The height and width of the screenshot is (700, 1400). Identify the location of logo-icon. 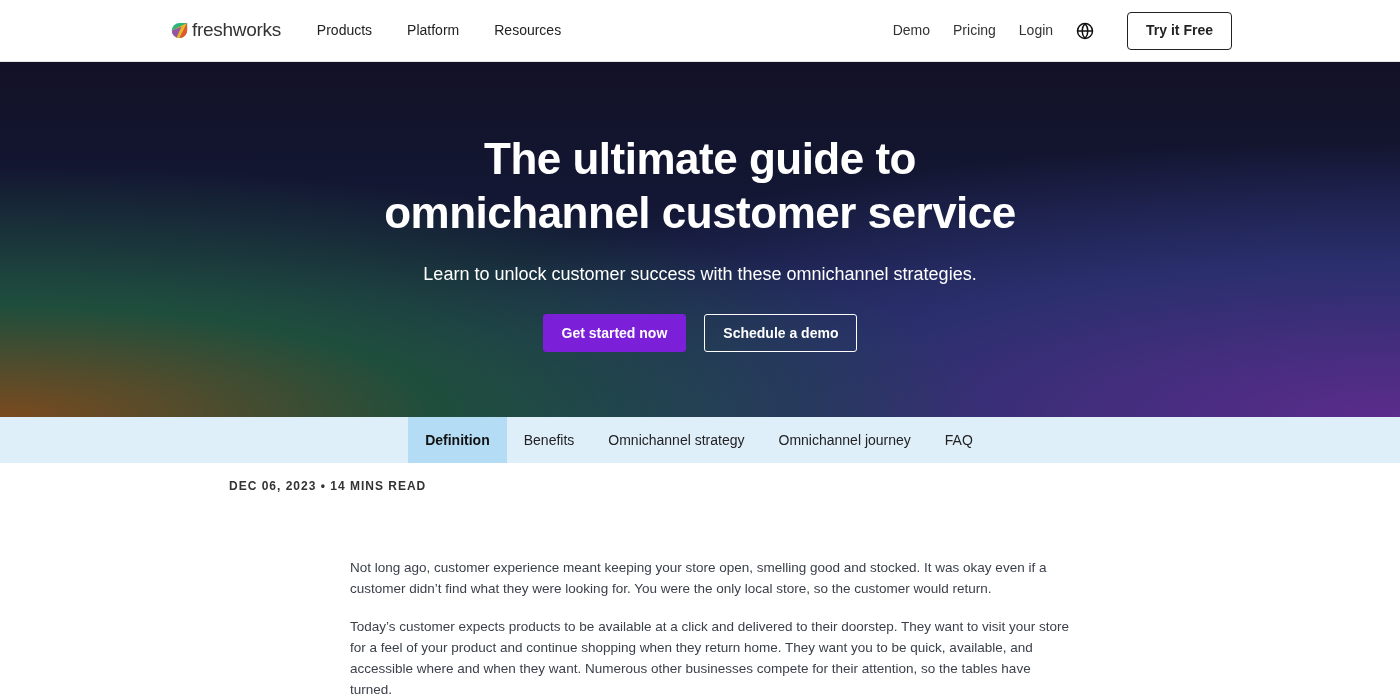
(179, 30).